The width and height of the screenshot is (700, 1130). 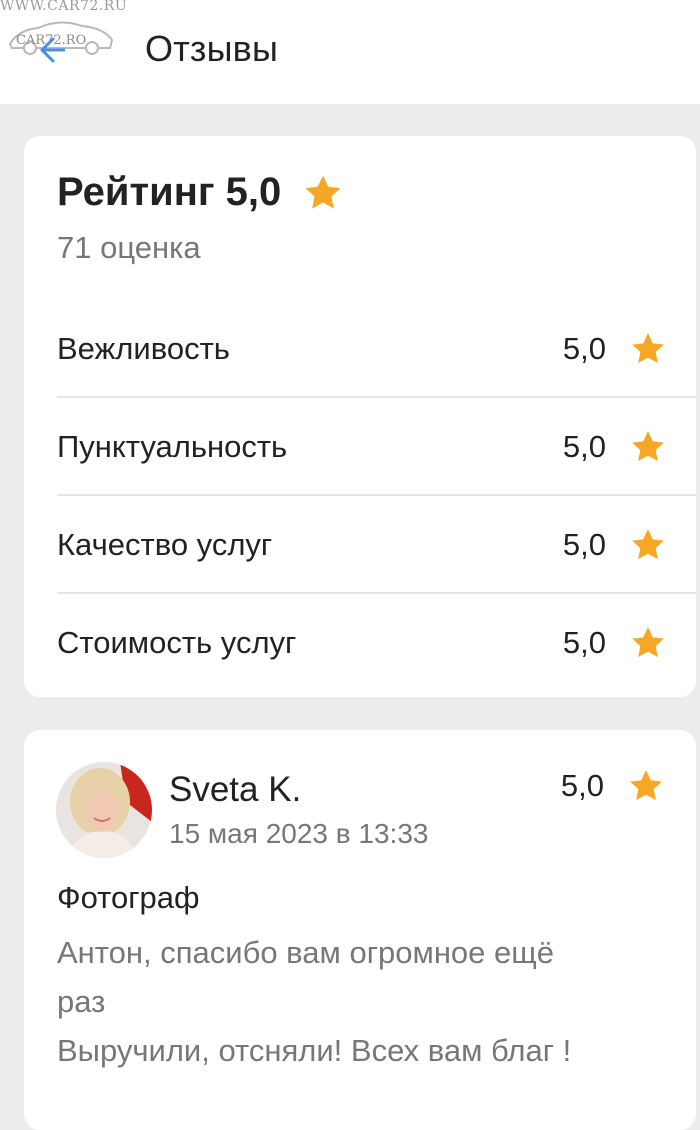 What do you see at coordinates (299, 833) in the screenshot?
I see `review-date: 15 мая 2023 в 13:33` at bounding box center [299, 833].